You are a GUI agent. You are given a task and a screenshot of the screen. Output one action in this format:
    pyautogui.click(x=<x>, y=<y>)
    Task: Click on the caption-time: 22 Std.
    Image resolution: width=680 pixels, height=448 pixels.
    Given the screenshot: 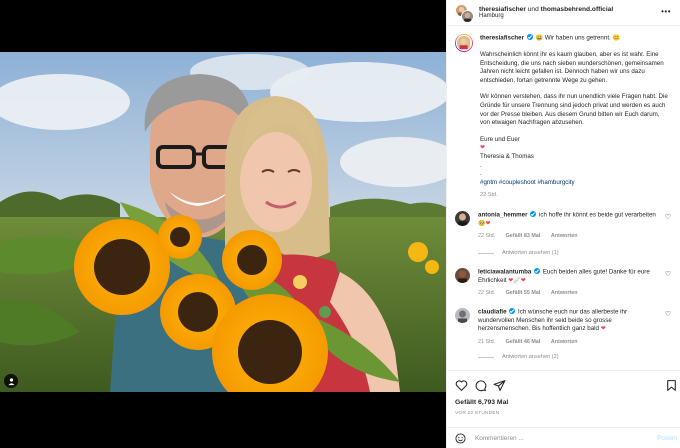 What is the action you would take?
    pyautogui.click(x=489, y=195)
    